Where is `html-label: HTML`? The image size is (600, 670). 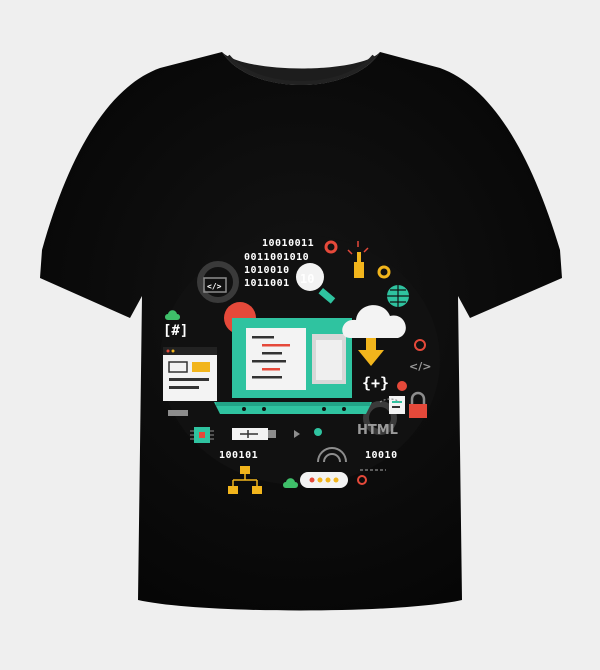
html-label: HTML is located at coordinates (377, 430).